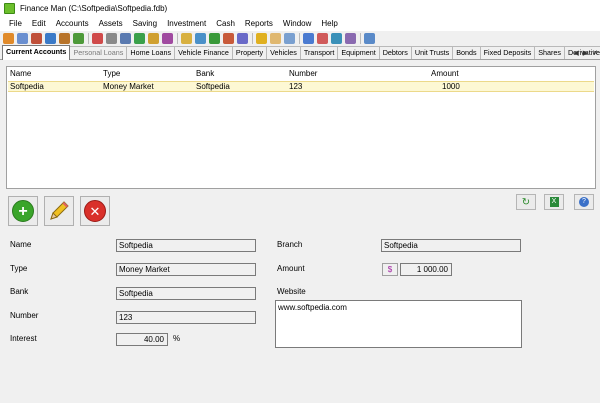 This screenshot has height=403, width=600. Describe the element at coordinates (39, 24) in the screenshot. I see `menu-edit: Edit` at that location.